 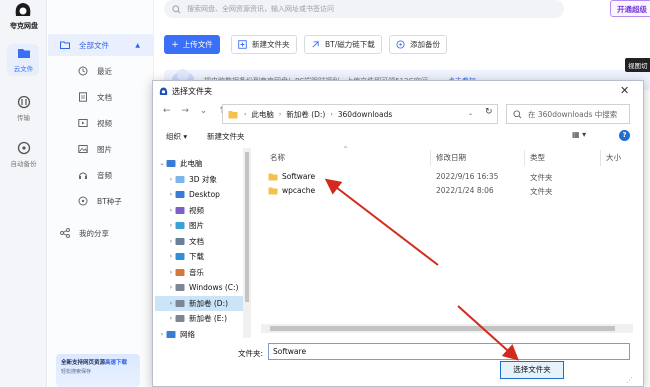 What do you see at coordinates (568, 114) in the screenshot?
I see `folder-search-input: 在 360downloads 中搜索` at bounding box center [568, 114].